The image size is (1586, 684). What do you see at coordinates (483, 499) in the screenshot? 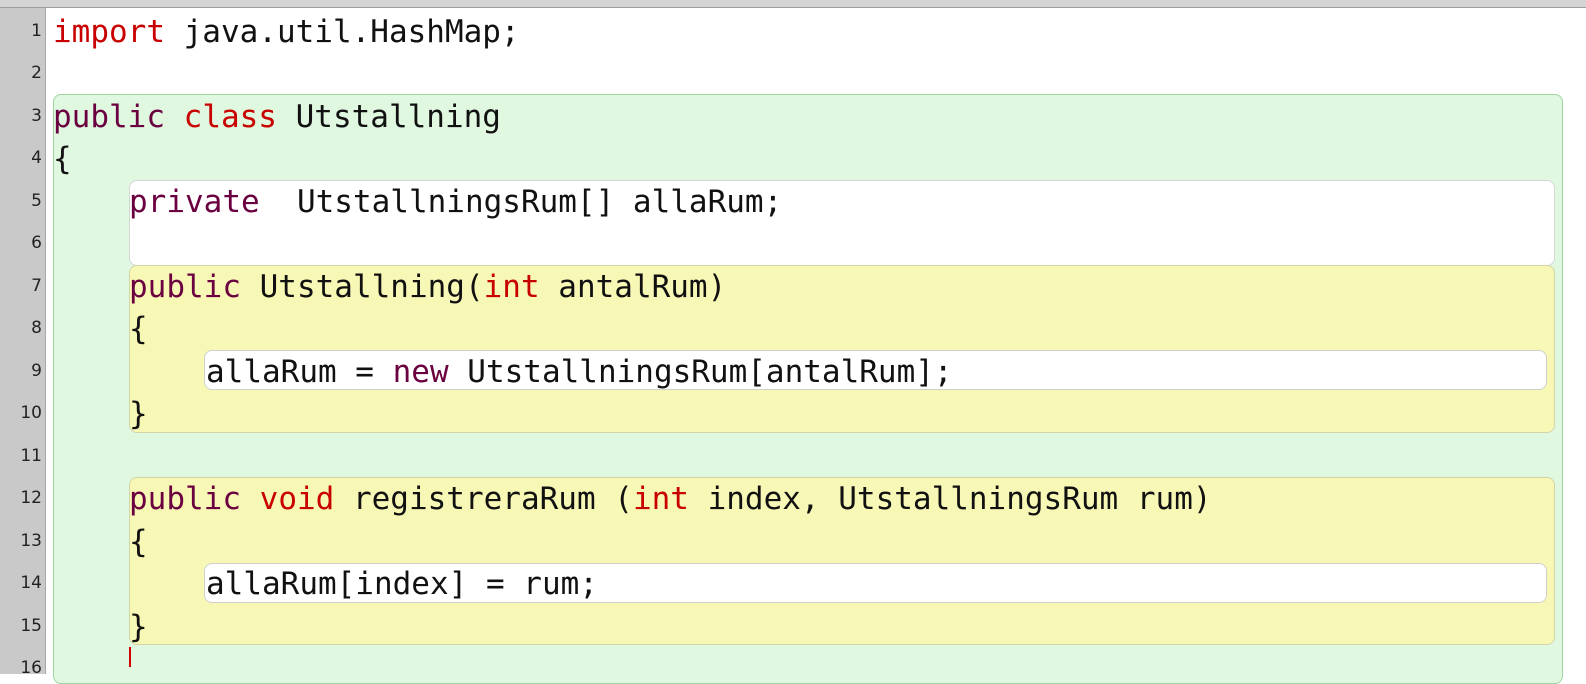
I see `code-text: registreraRum (` at bounding box center [483, 499].